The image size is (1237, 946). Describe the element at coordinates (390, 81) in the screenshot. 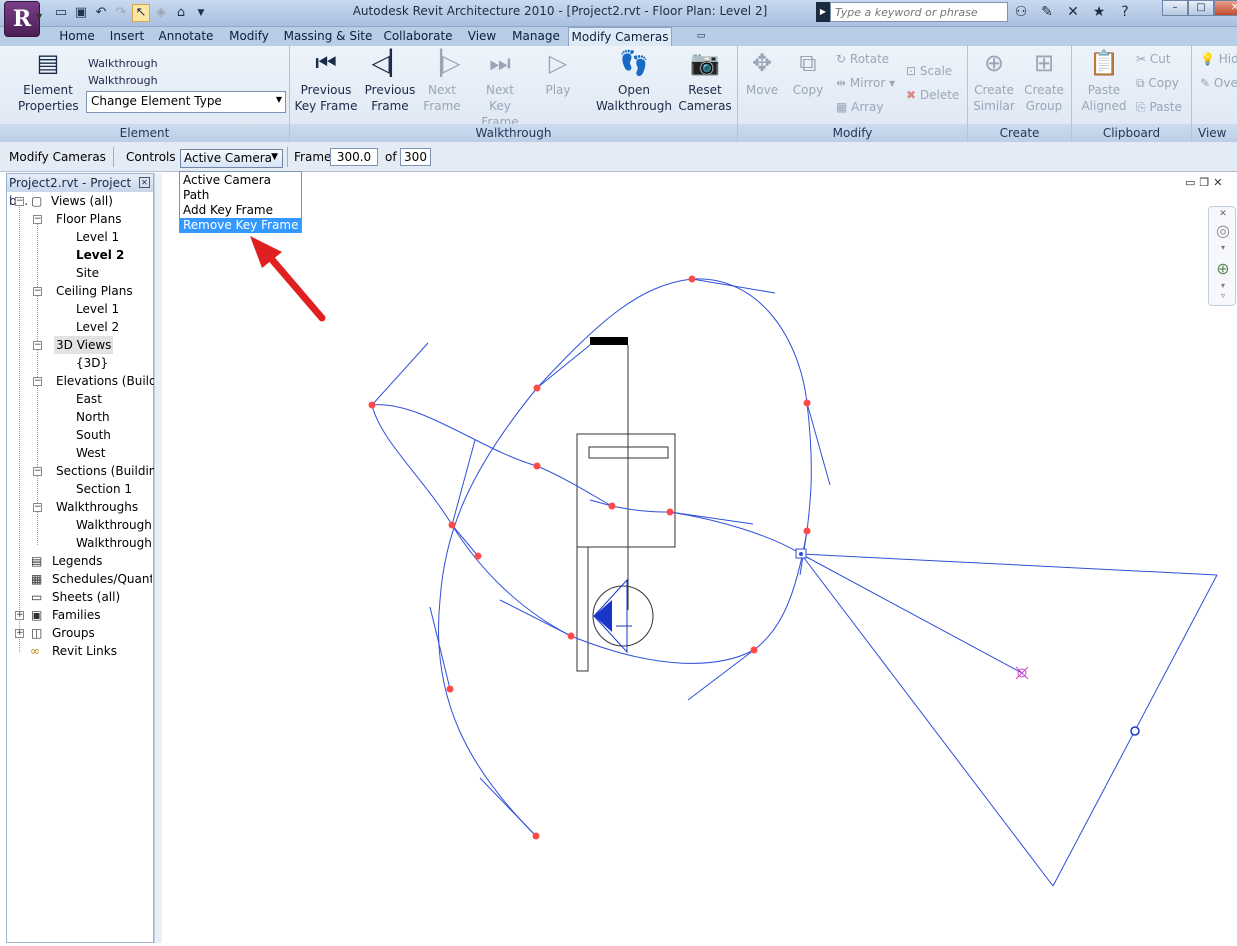

I see `previous-frame-button: ◁▏ Previous Frame` at that location.